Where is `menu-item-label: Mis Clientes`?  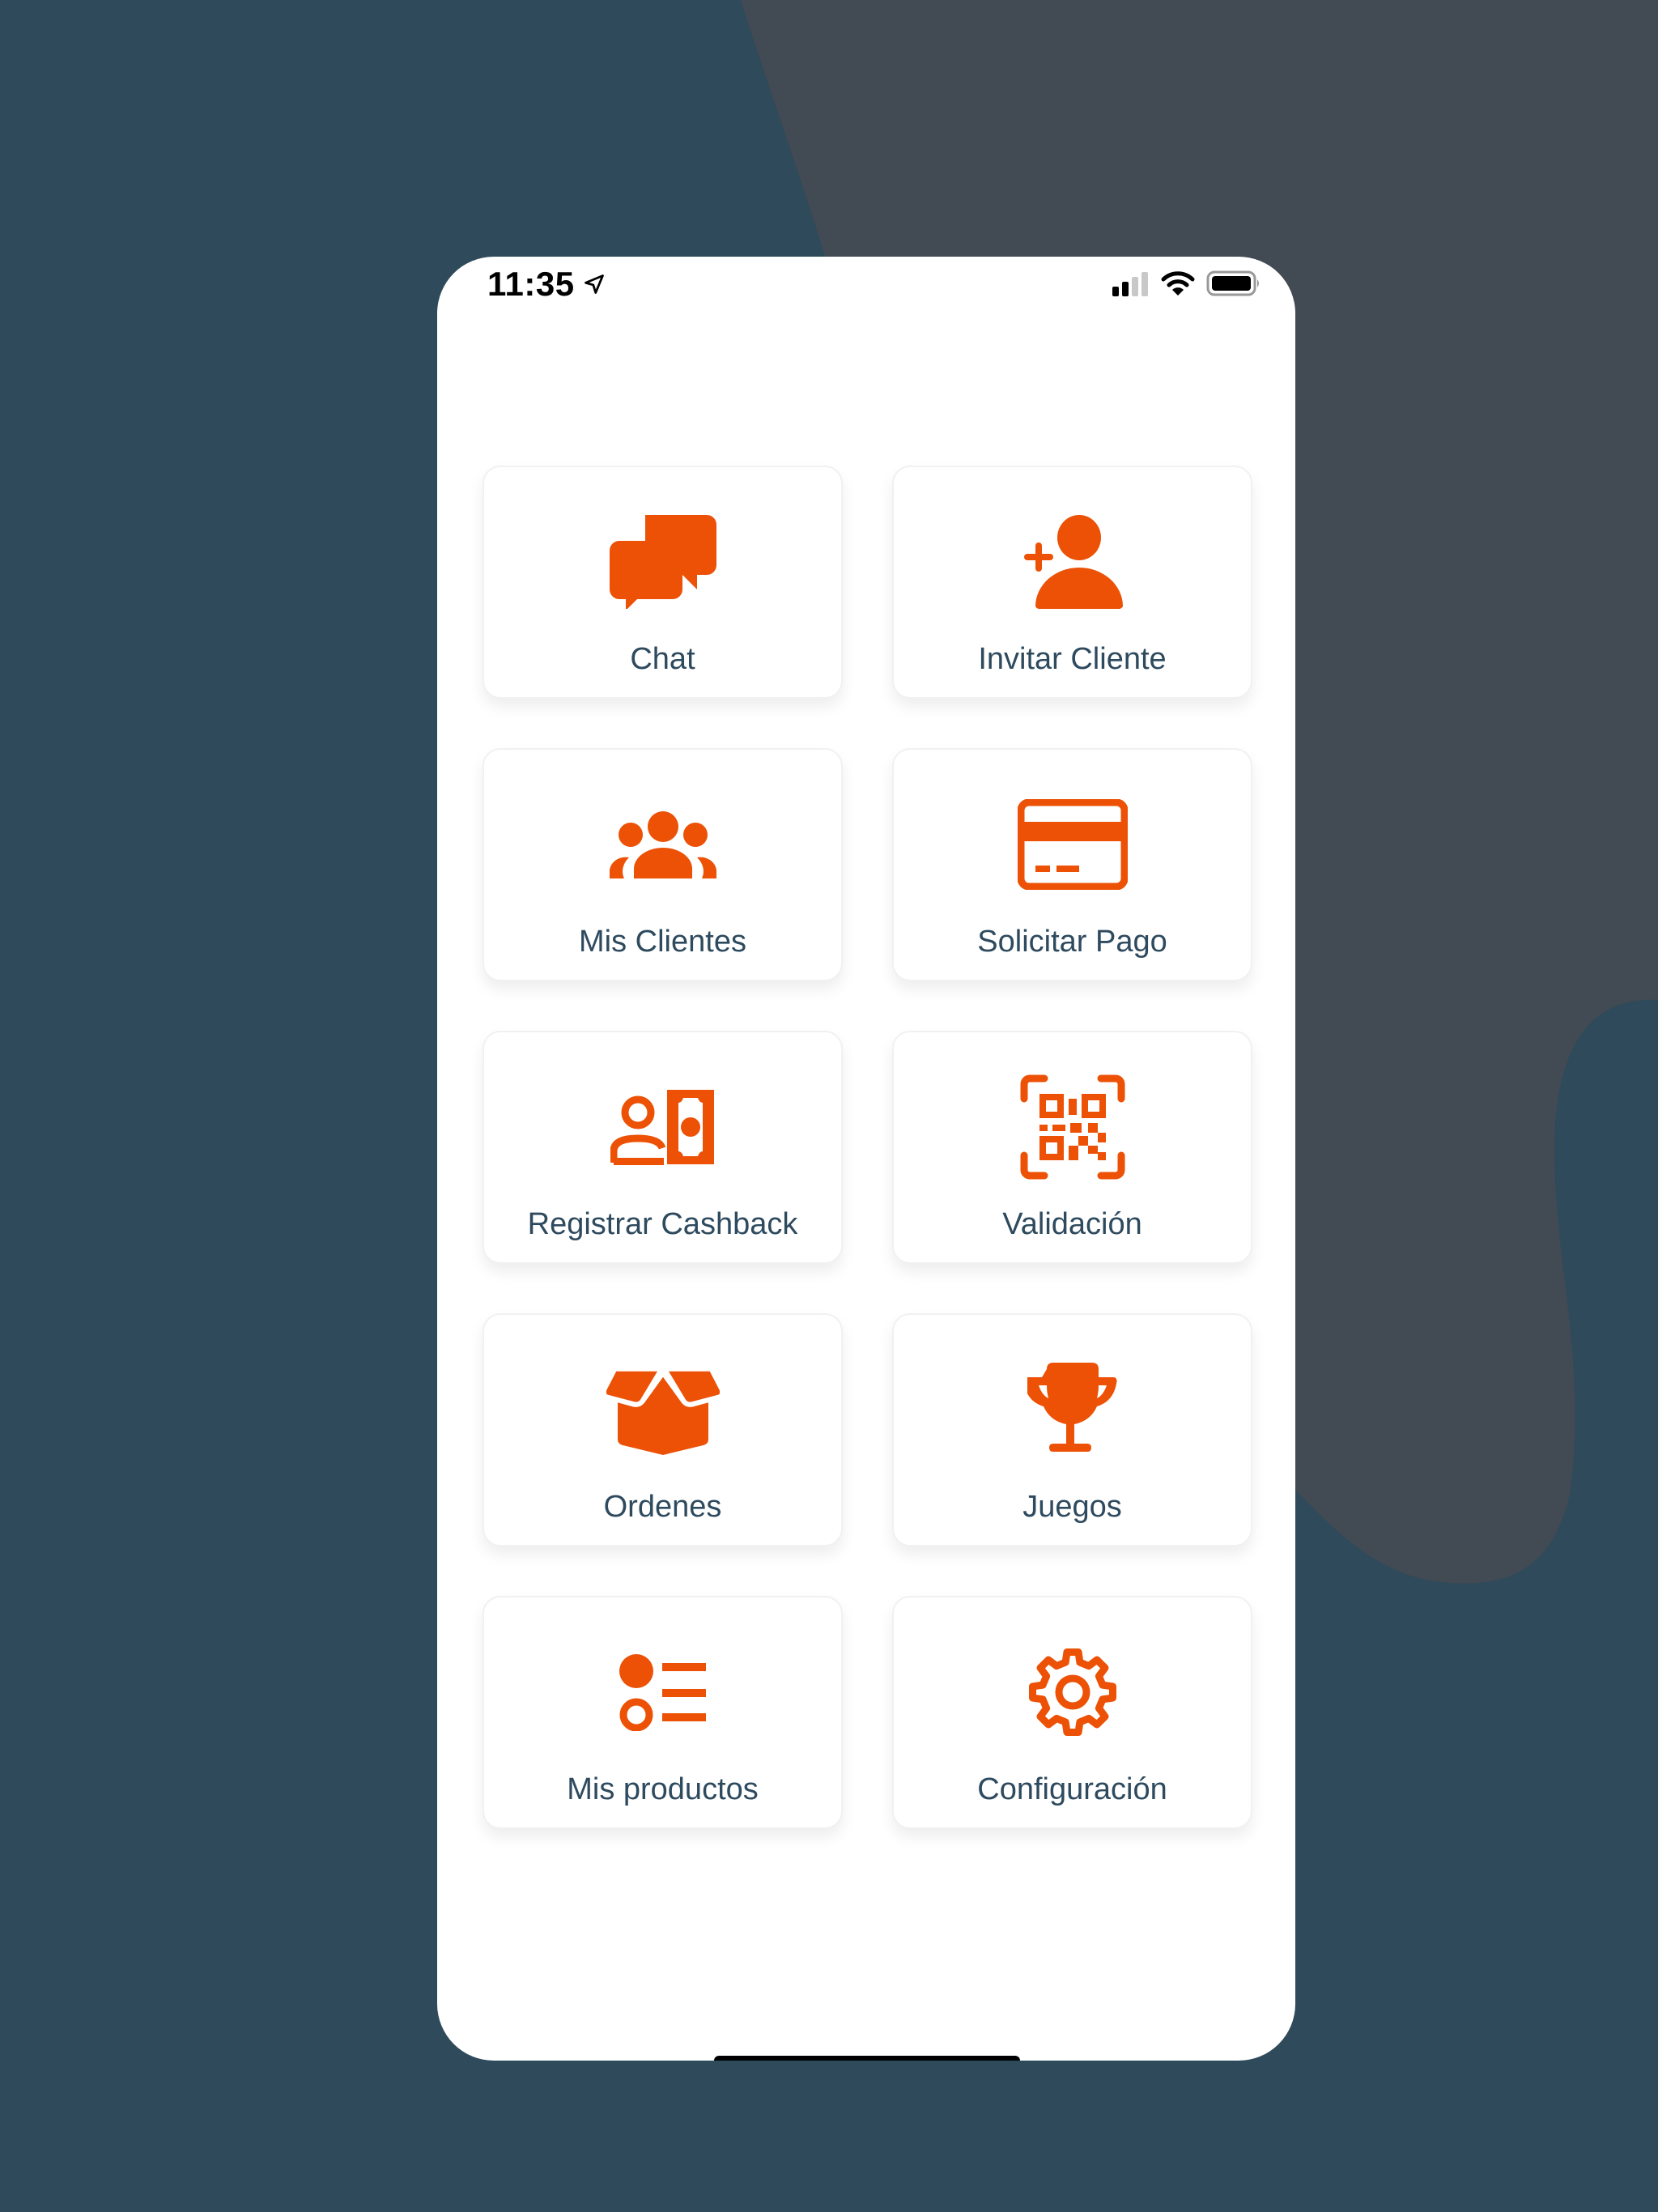
menu-item-label: Mis Clientes is located at coordinates (662, 942).